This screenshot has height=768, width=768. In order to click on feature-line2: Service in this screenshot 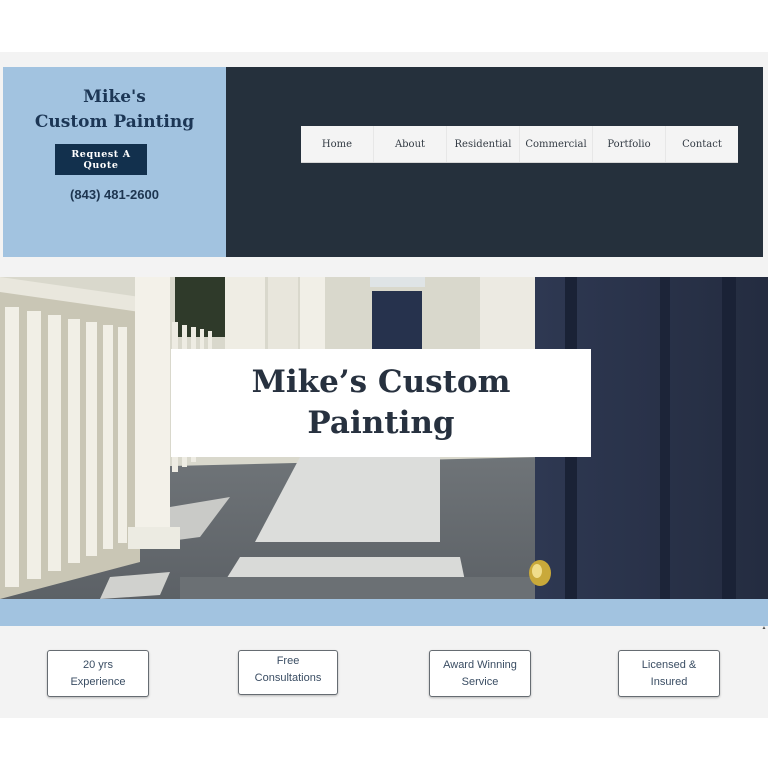, I will do `click(480, 681)`.